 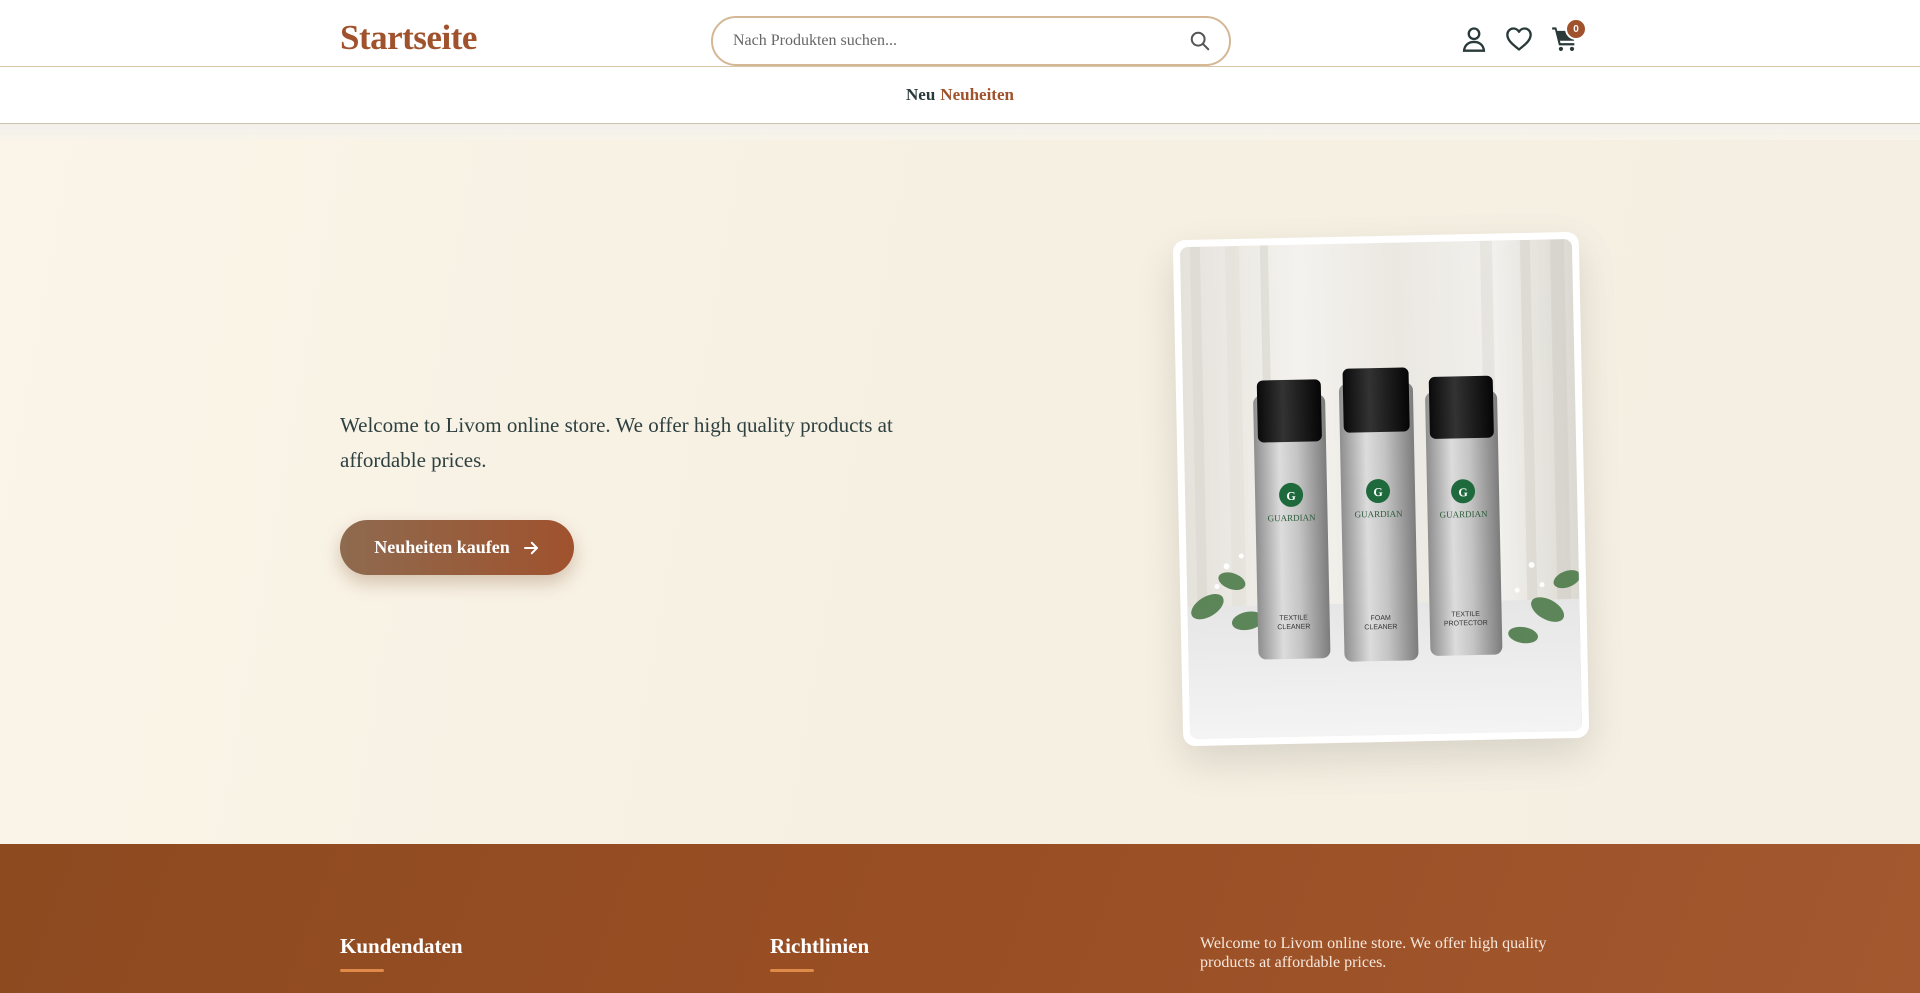 I want to click on search-bar, so click(x=971, y=41).